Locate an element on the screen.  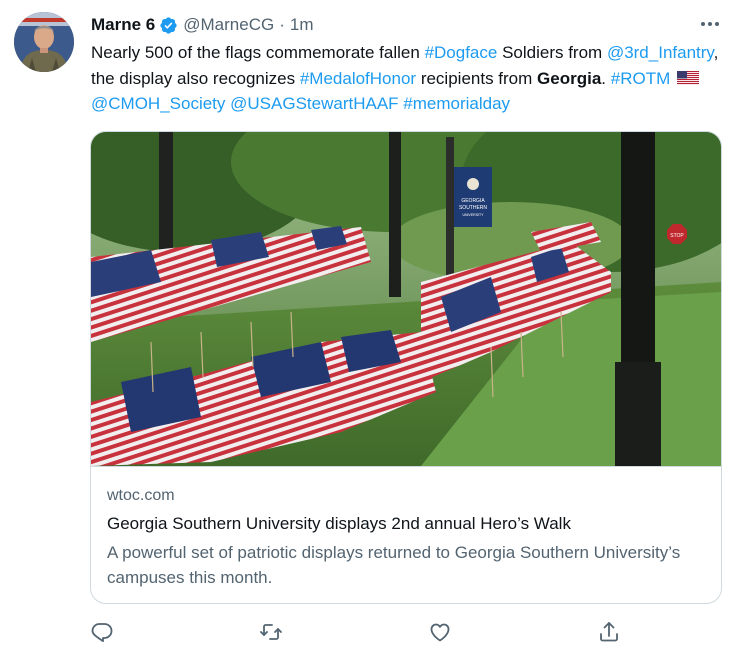
hashtag-link: #MedalofHonor is located at coordinates (358, 78).